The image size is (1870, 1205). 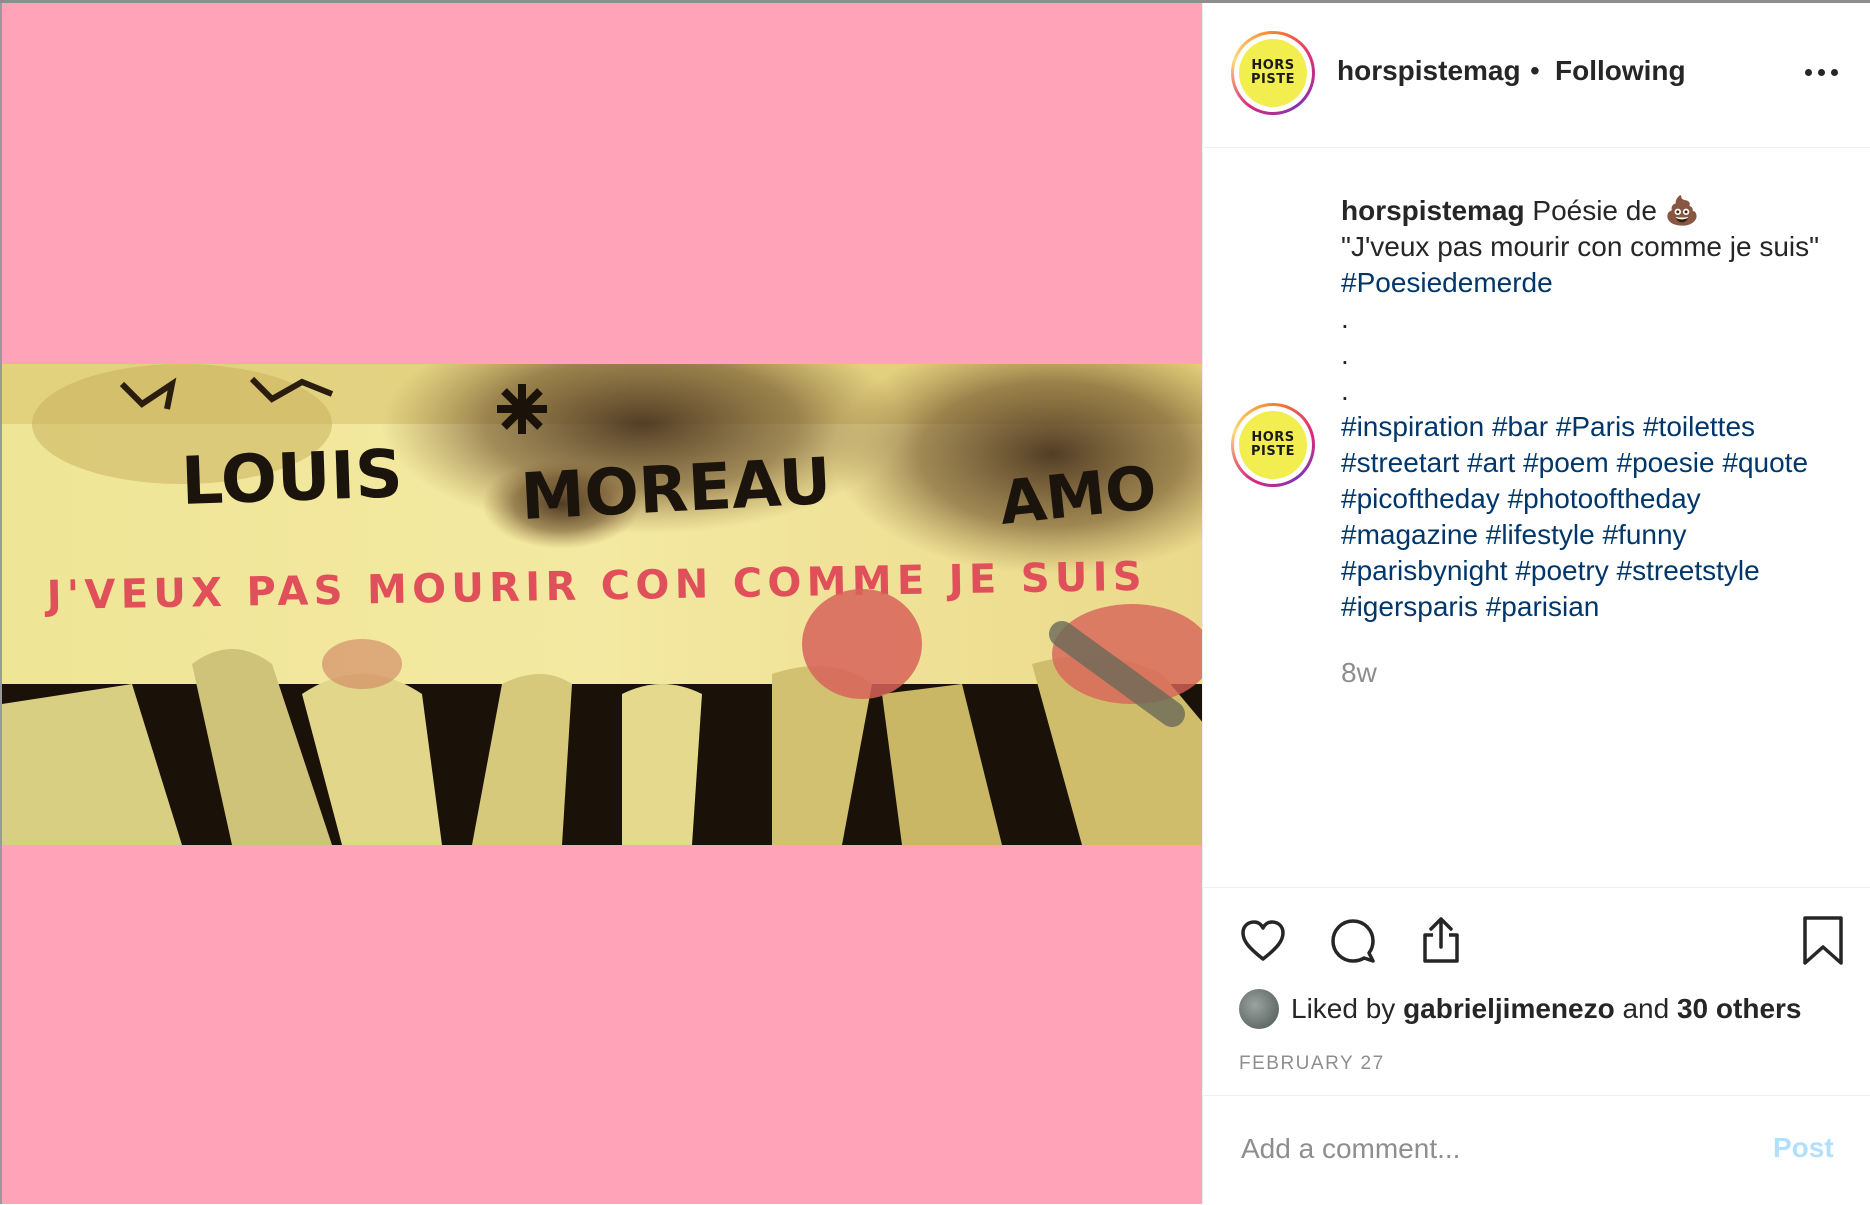 What do you see at coordinates (292, 477) in the screenshot?
I see `photo-text-louis: LOUIS` at bounding box center [292, 477].